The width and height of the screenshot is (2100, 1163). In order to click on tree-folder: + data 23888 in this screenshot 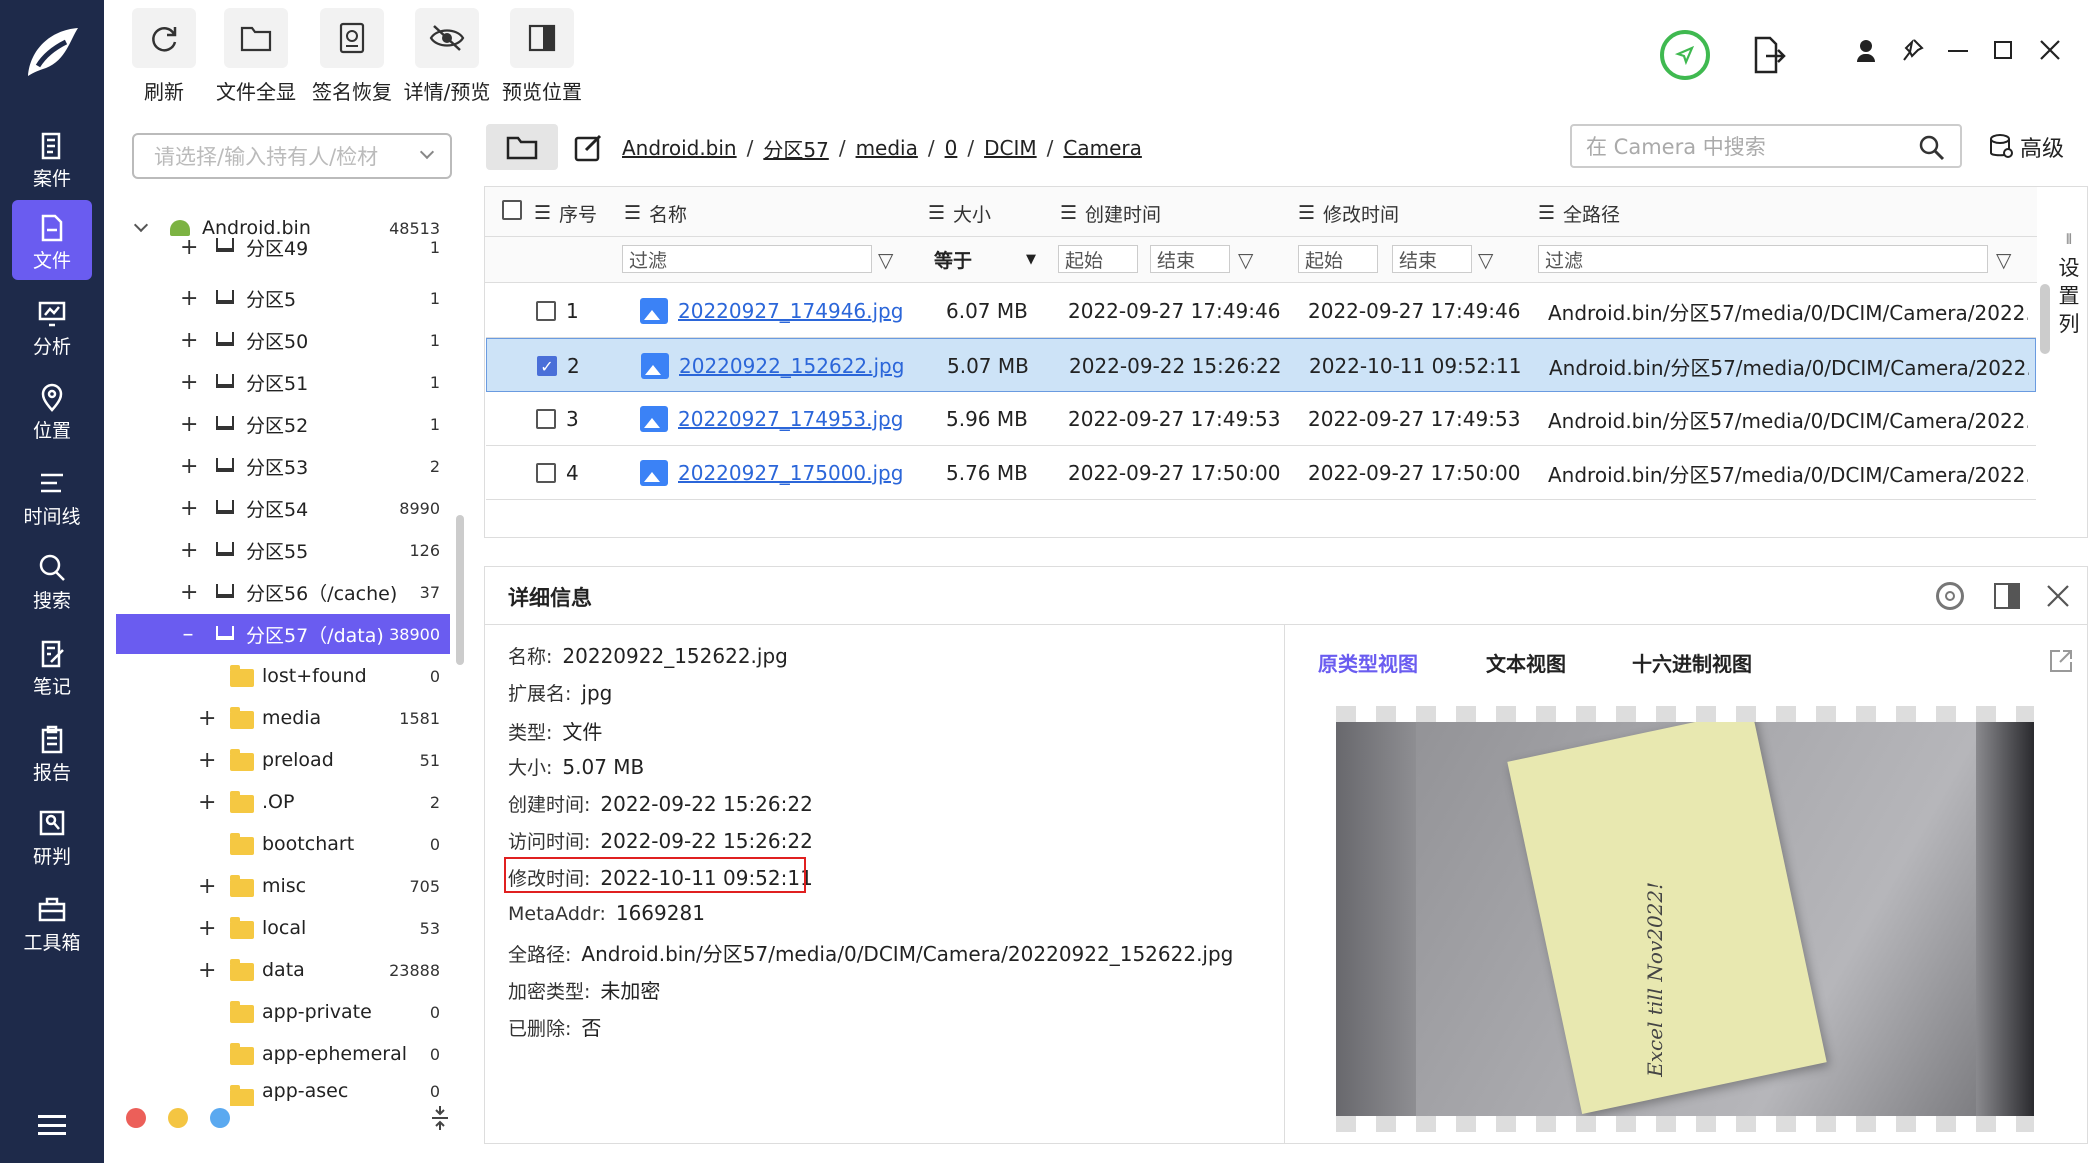, I will do `click(283, 970)`.